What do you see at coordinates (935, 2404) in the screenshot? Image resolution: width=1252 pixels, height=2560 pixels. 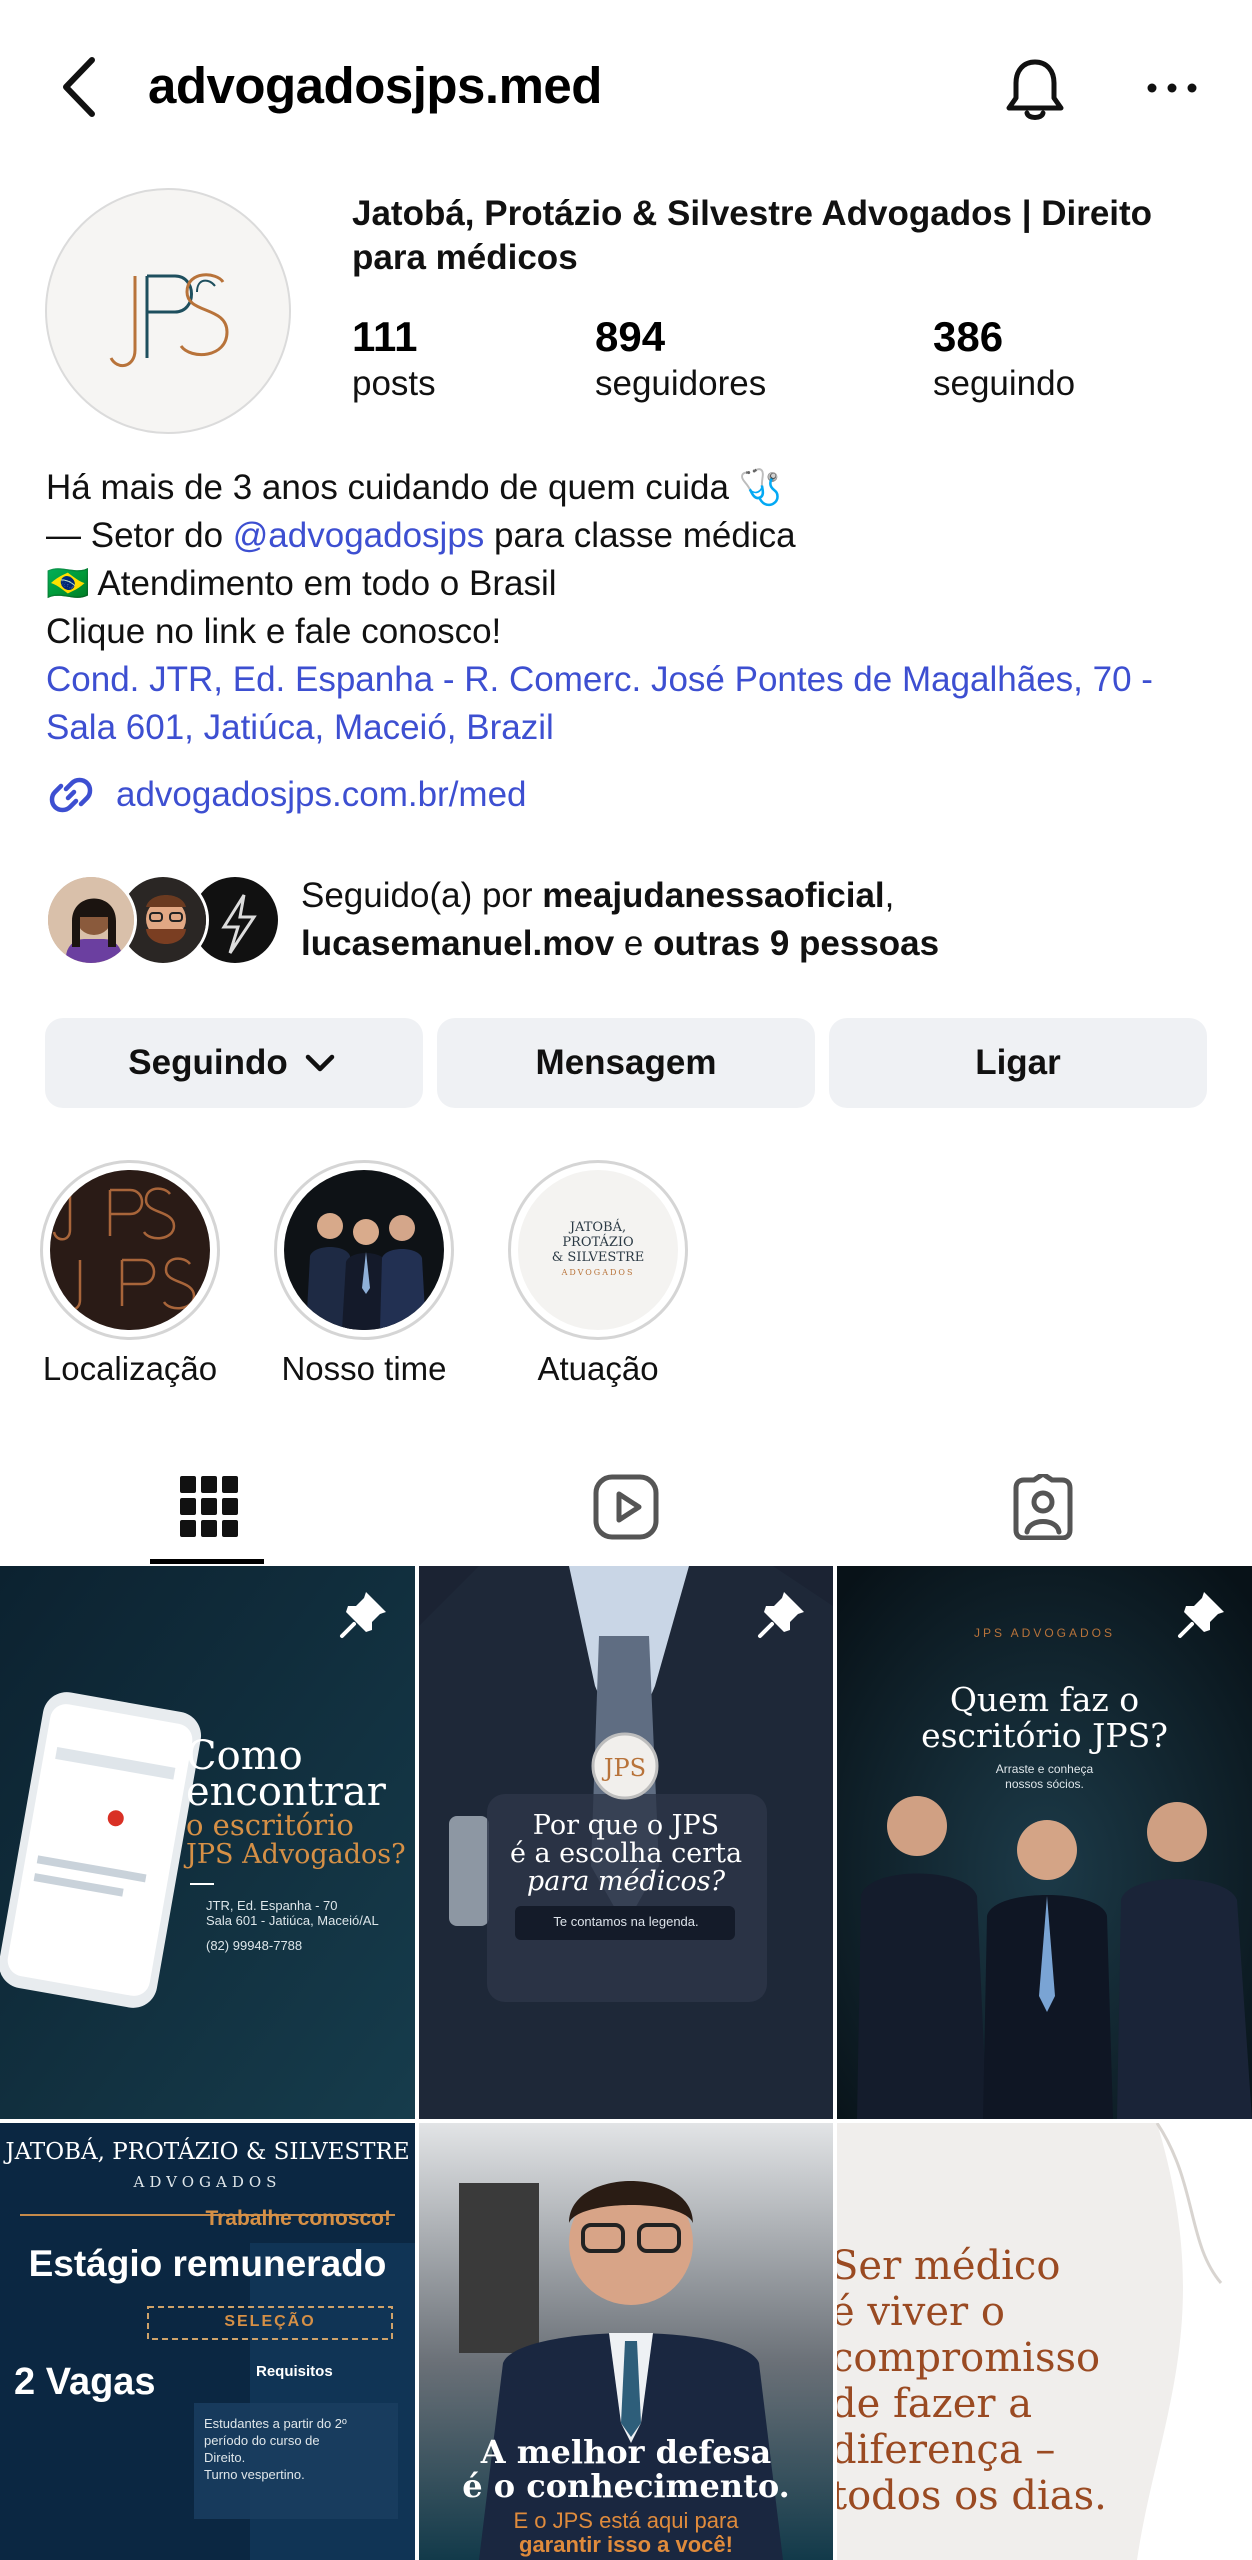 I see `post-6-line-4: de fazer a` at bounding box center [935, 2404].